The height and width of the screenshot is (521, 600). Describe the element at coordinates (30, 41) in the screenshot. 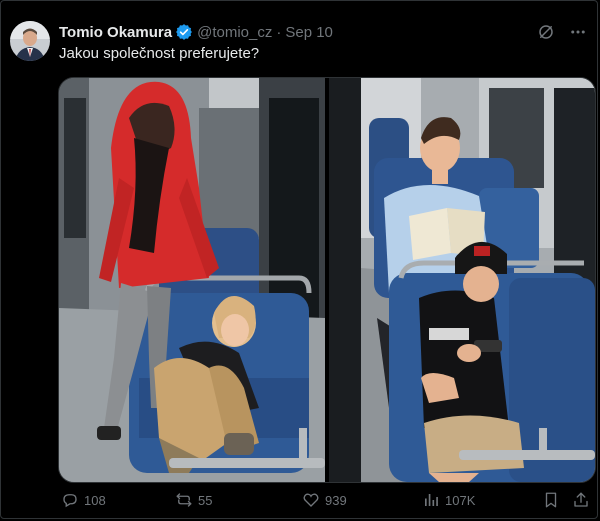

I see `avatar` at that location.